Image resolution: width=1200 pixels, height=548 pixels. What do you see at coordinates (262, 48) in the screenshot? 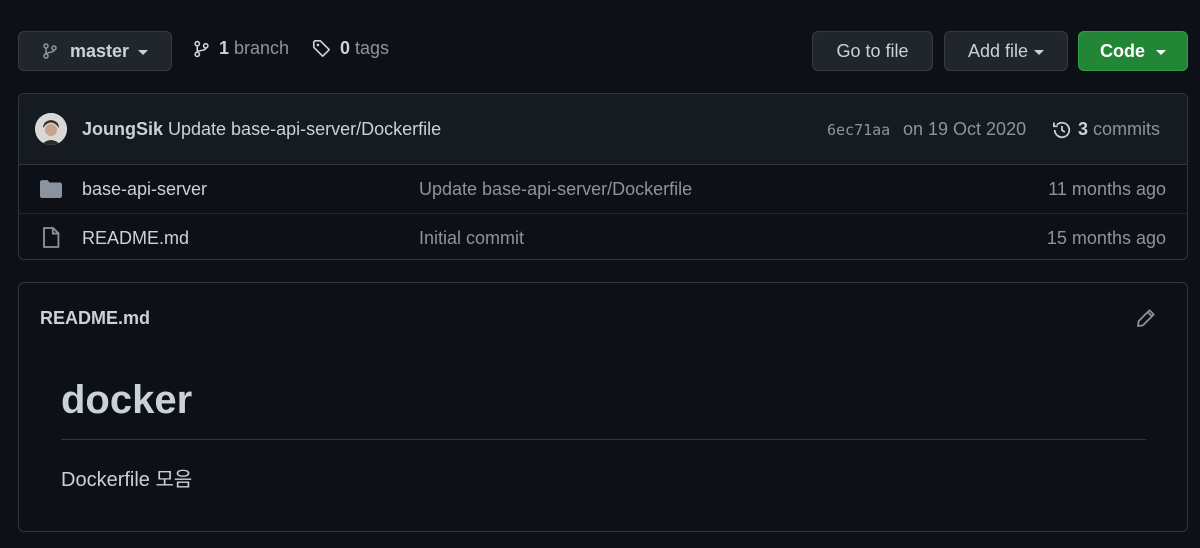
I see `branch-word: branch` at bounding box center [262, 48].